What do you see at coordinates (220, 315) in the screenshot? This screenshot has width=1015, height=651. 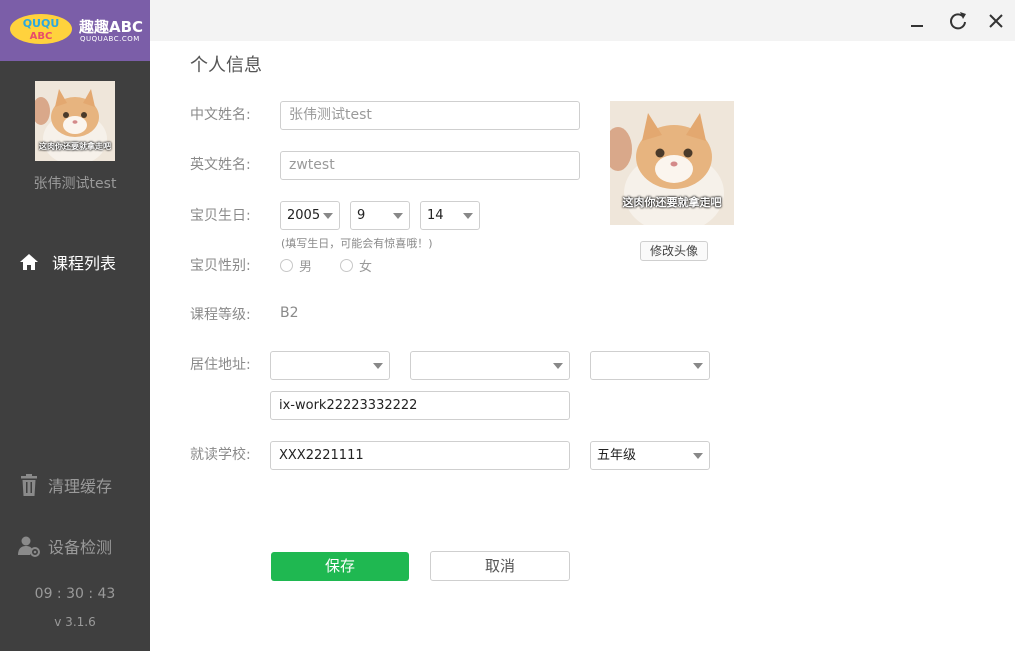 I see `level-label: 课程等级:` at bounding box center [220, 315].